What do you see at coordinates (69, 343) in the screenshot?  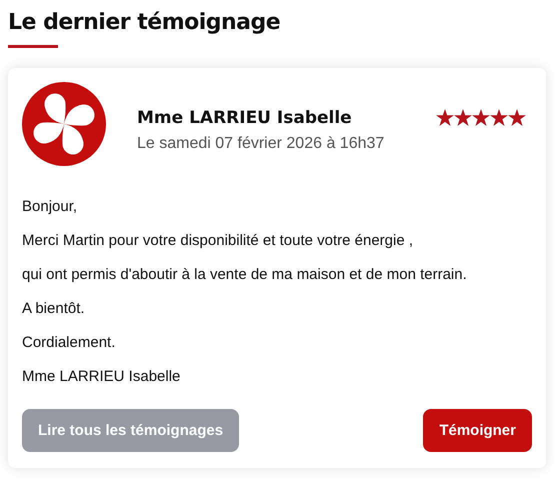 I see `message-line: Cordialement.` at bounding box center [69, 343].